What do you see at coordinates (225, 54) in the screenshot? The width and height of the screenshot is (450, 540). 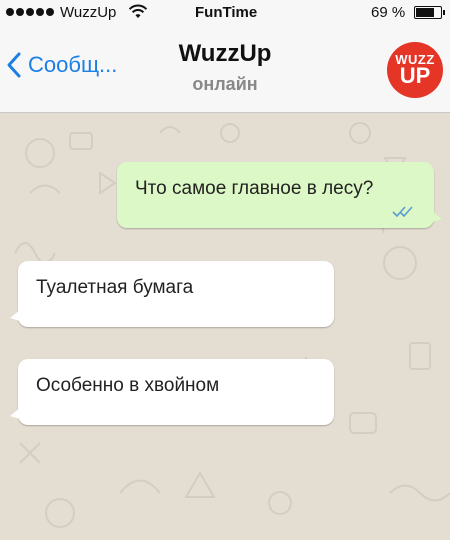 I see `contact-name: WuzzUp` at bounding box center [225, 54].